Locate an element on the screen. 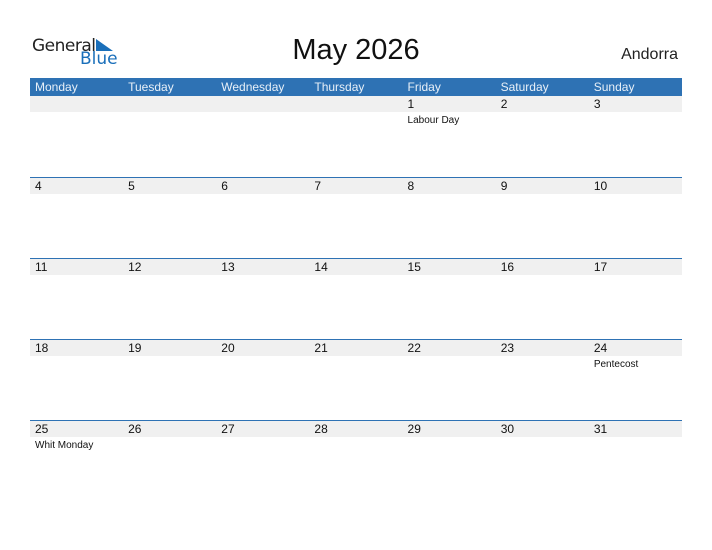 The image size is (712, 550). day-number: 2 is located at coordinates (504, 104).